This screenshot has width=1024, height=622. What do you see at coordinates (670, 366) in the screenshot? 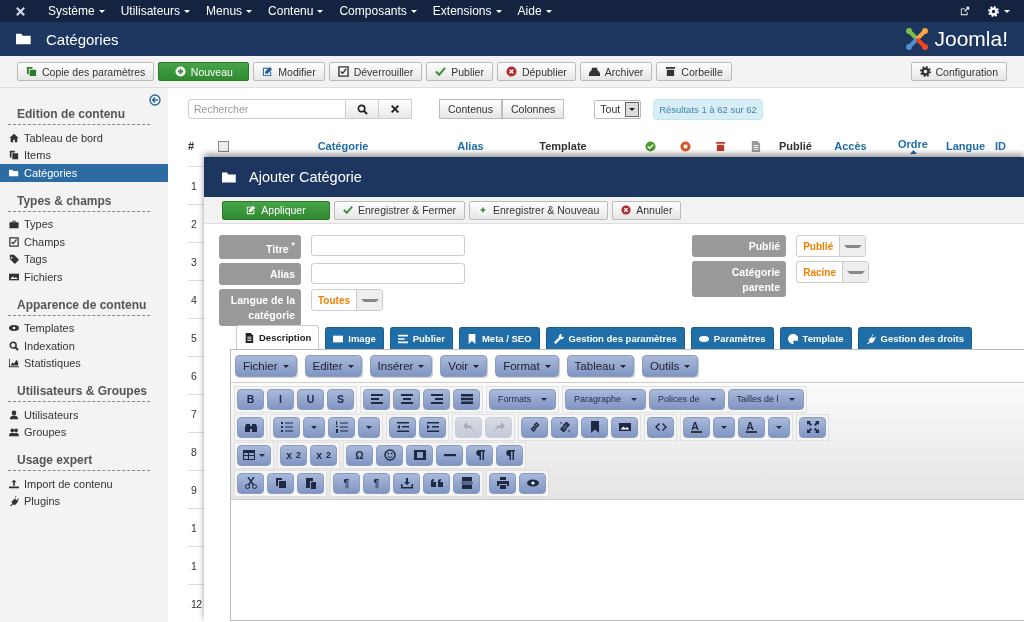
I see `editor-menu-button: Outils` at bounding box center [670, 366].